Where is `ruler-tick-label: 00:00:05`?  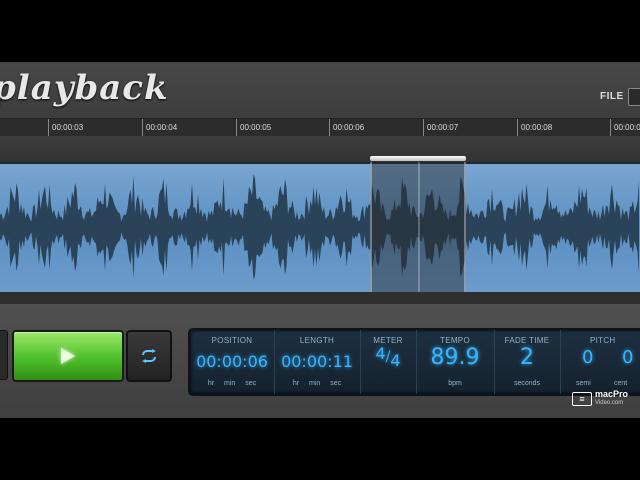 ruler-tick-label: 00:00:05 is located at coordinates (256, 127).